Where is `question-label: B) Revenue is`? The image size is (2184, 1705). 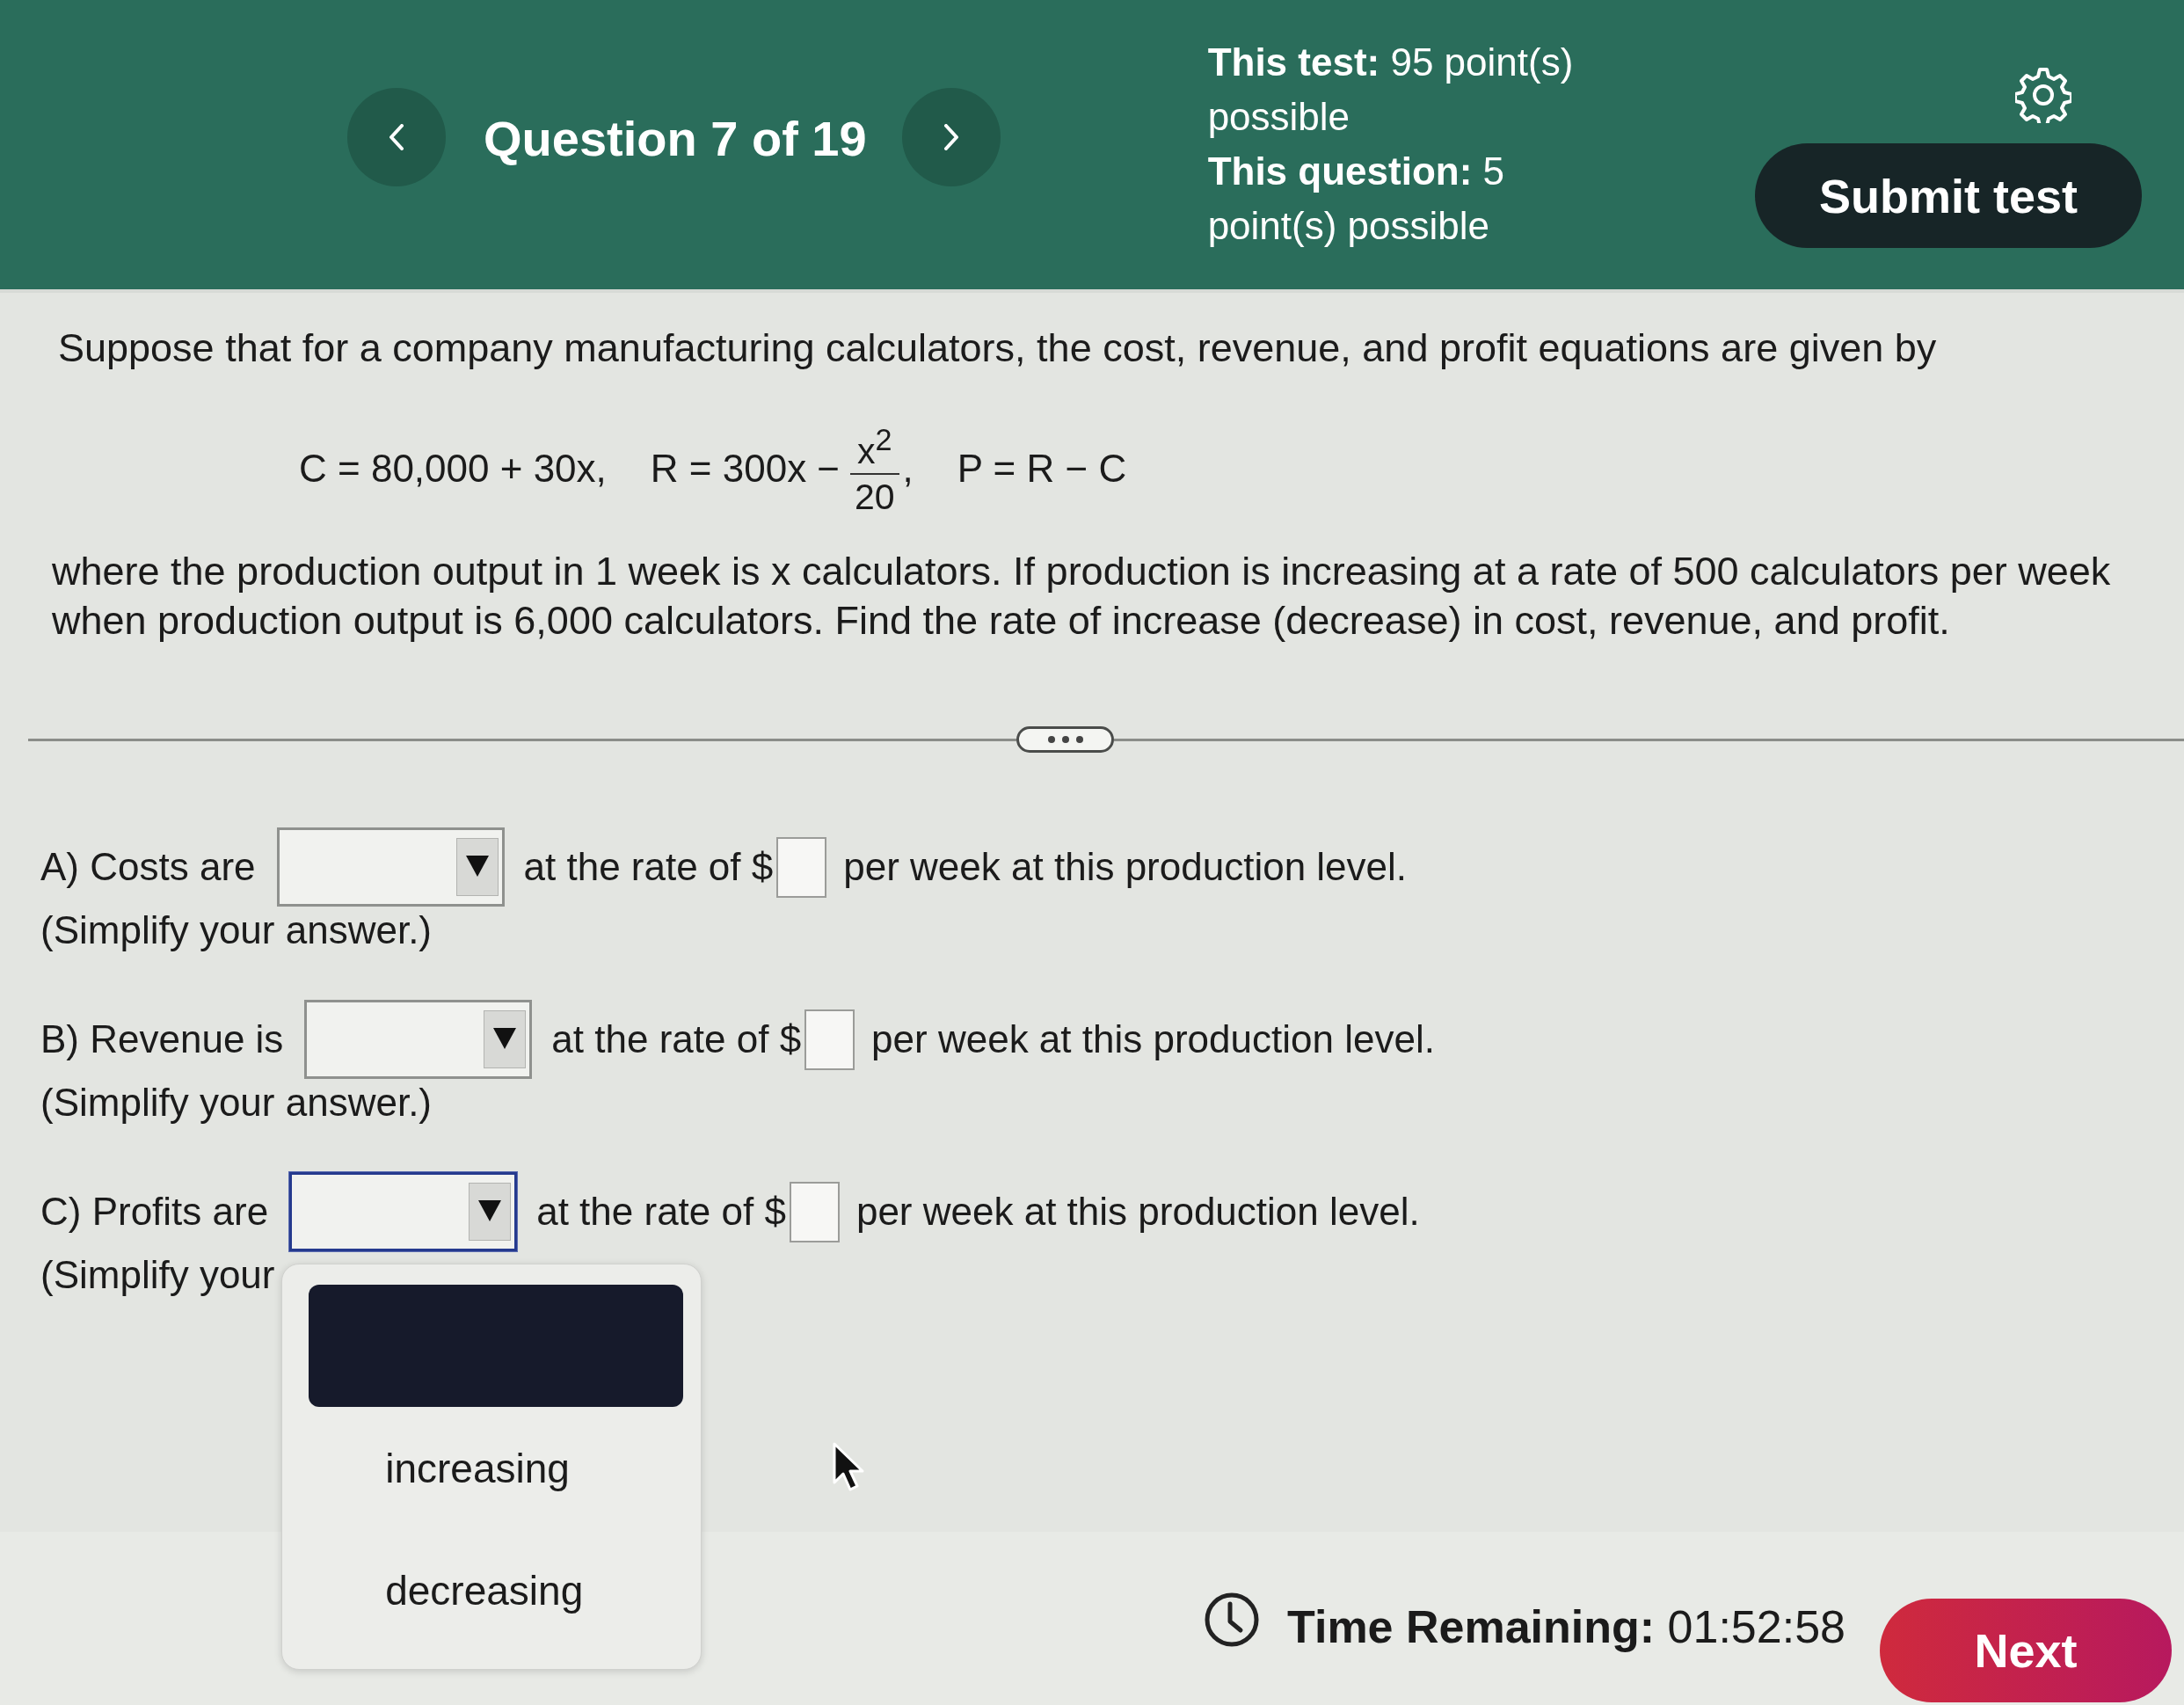 question-label: B) Revenue is is located at coordinates (162, 1039).